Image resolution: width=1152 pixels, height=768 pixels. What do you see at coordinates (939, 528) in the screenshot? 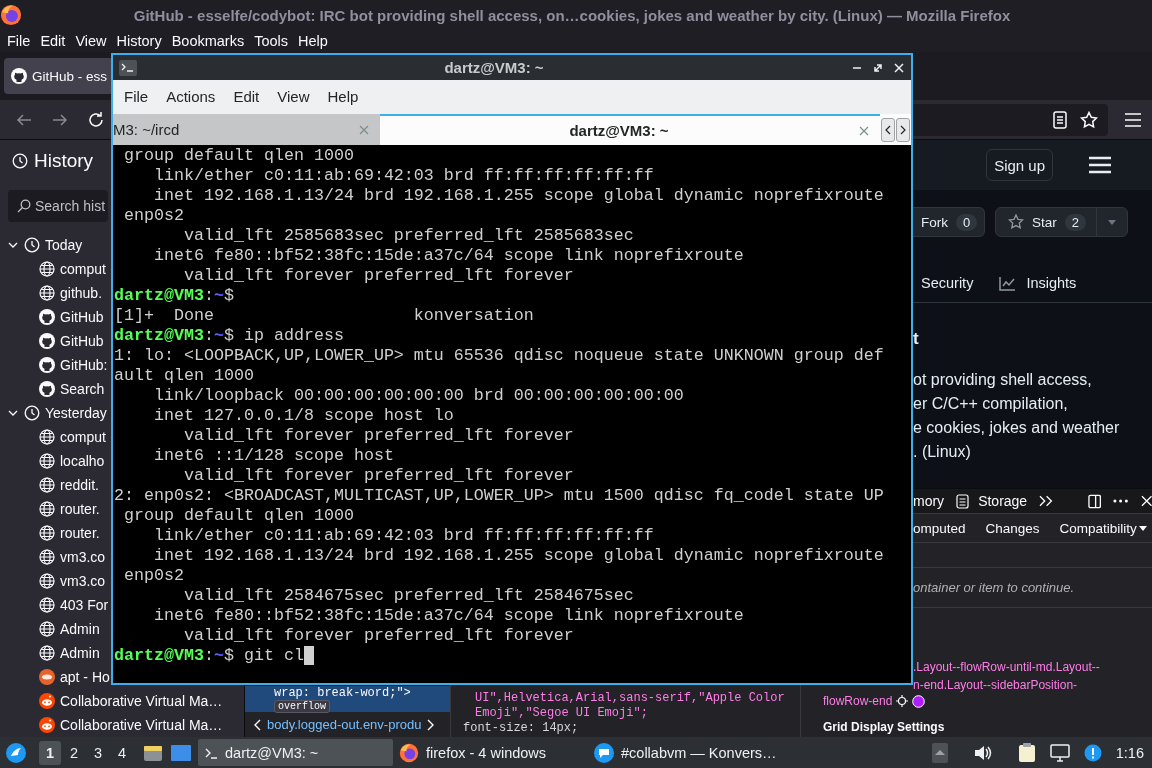
I see `sidebar-tab: omputed` at bounding box center [939, 528].